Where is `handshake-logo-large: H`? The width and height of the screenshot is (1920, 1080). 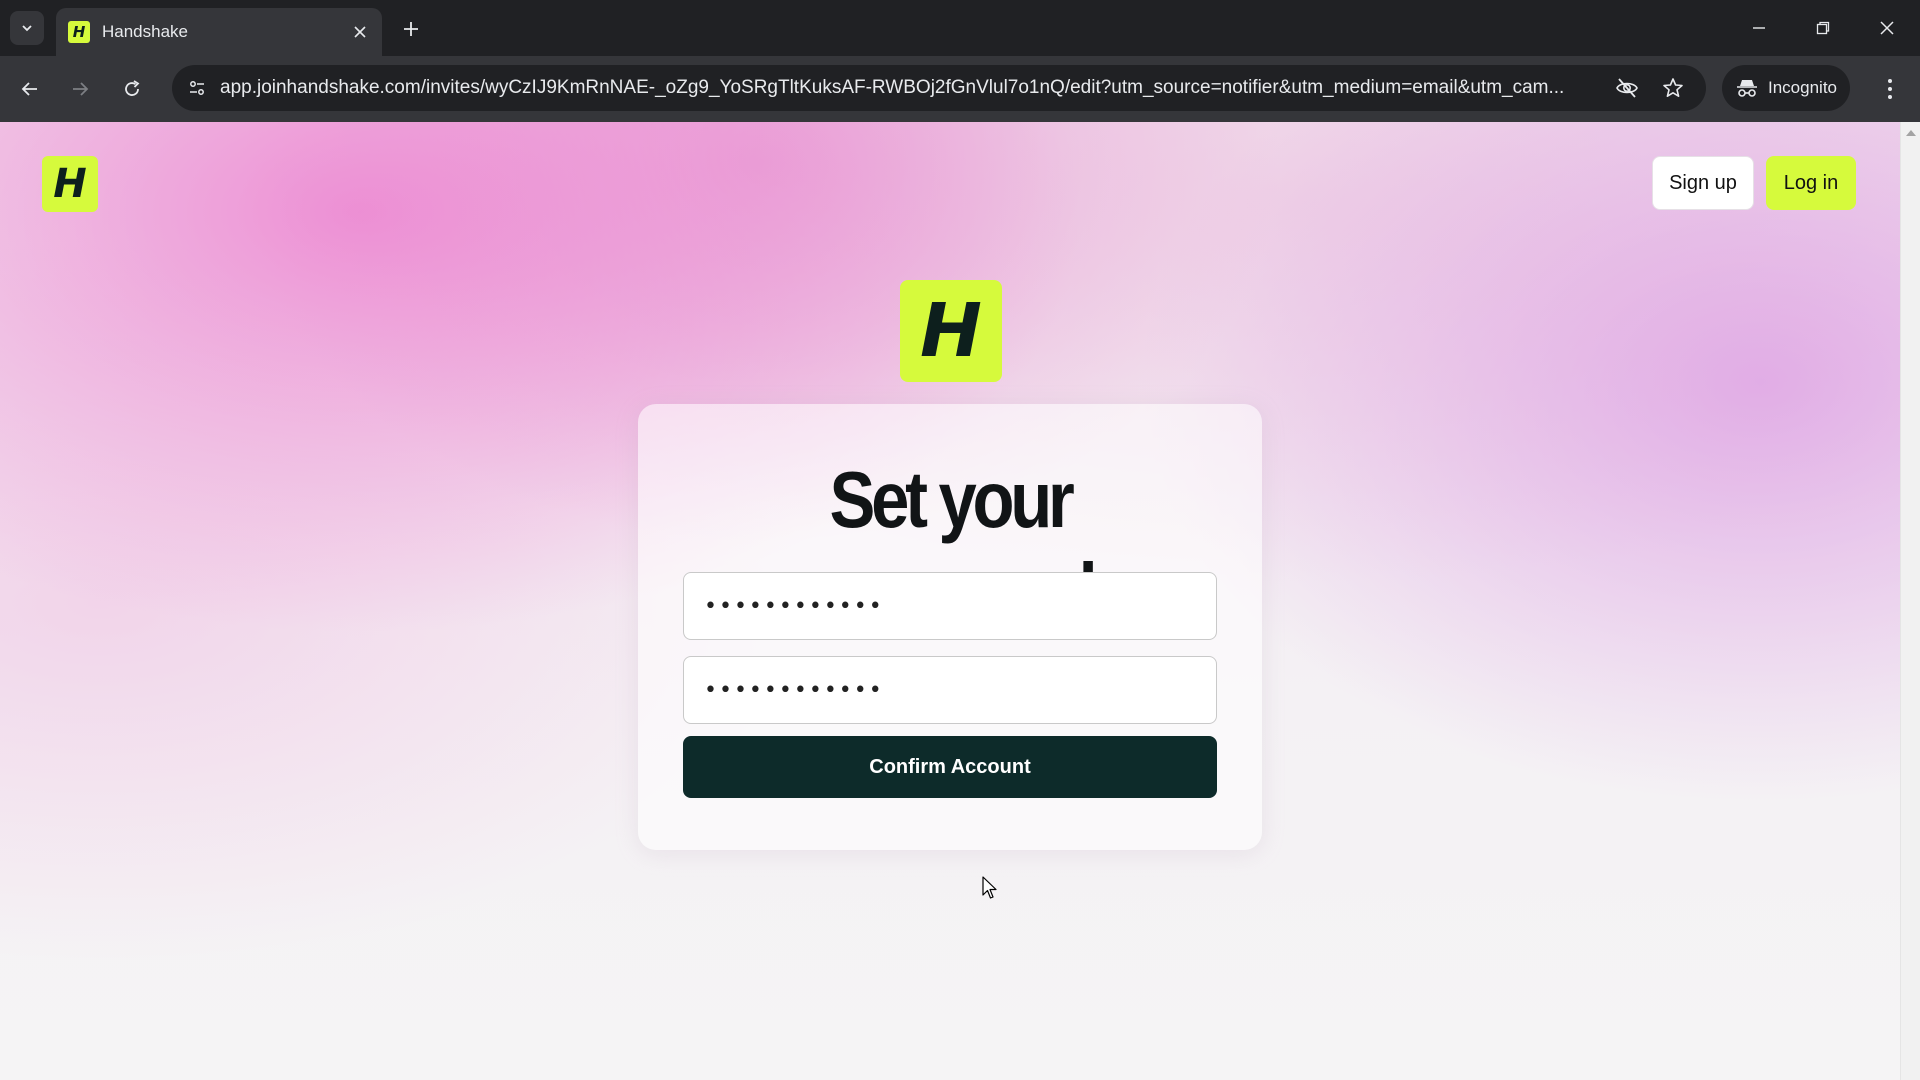
handshake-logo-large: H is located at coordinates (951, 331).